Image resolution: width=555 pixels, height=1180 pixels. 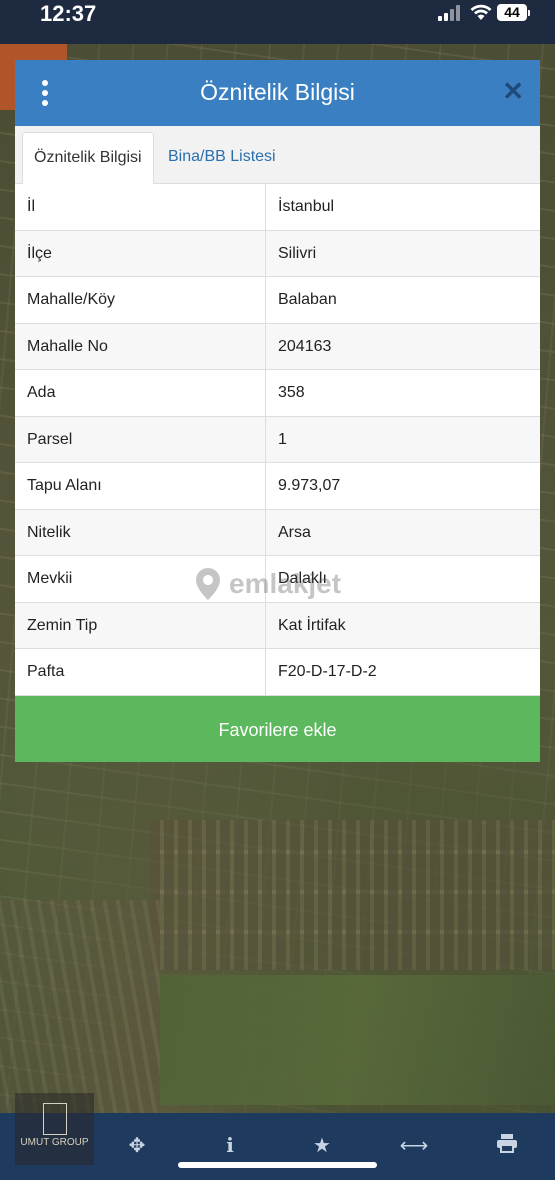 I want to click on map-area-field, so click(x=357, y=1040).